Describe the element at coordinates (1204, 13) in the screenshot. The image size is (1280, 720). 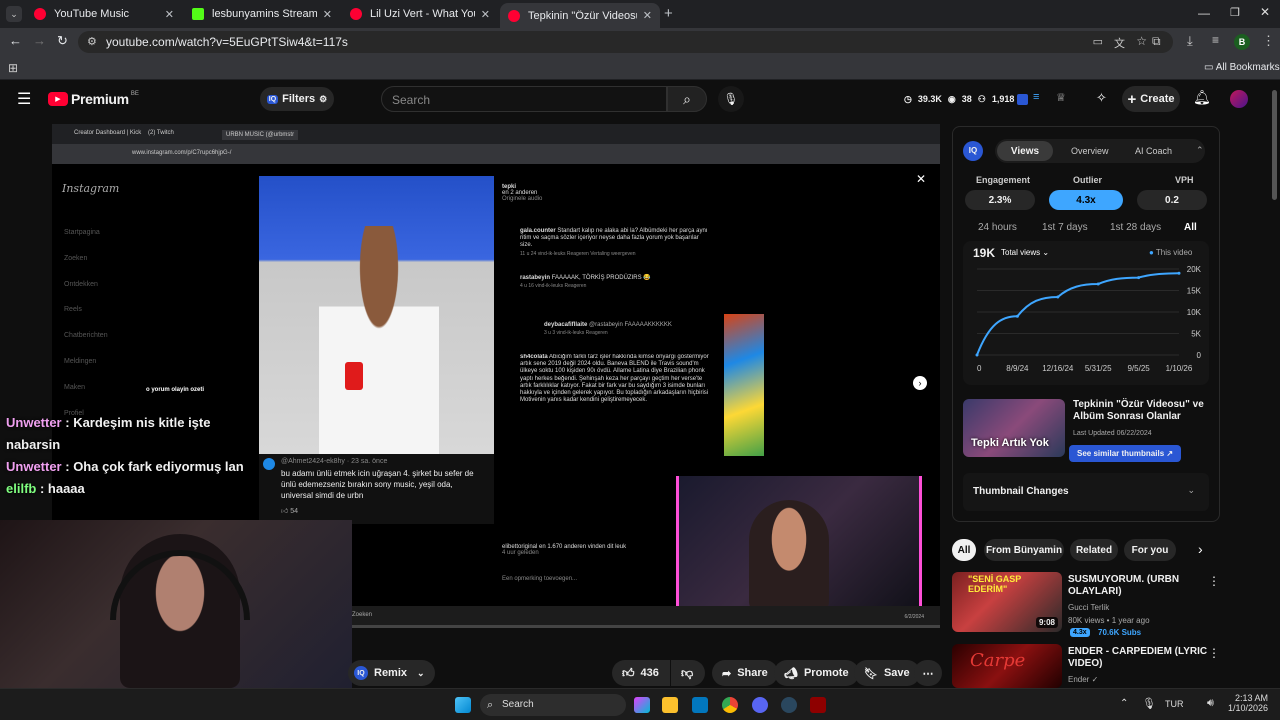
I see `minimize-button: —` at that location.